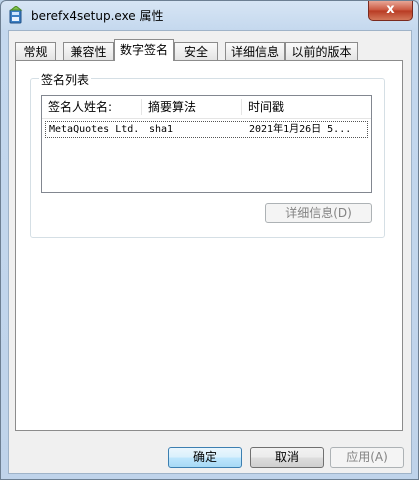 The width and height of the screenshot is (419, 480). What do you see at coordinates (88, 51) in the screenshot?
I see `tab-compatibility: 兼容性` at bounding box center [88, 51].